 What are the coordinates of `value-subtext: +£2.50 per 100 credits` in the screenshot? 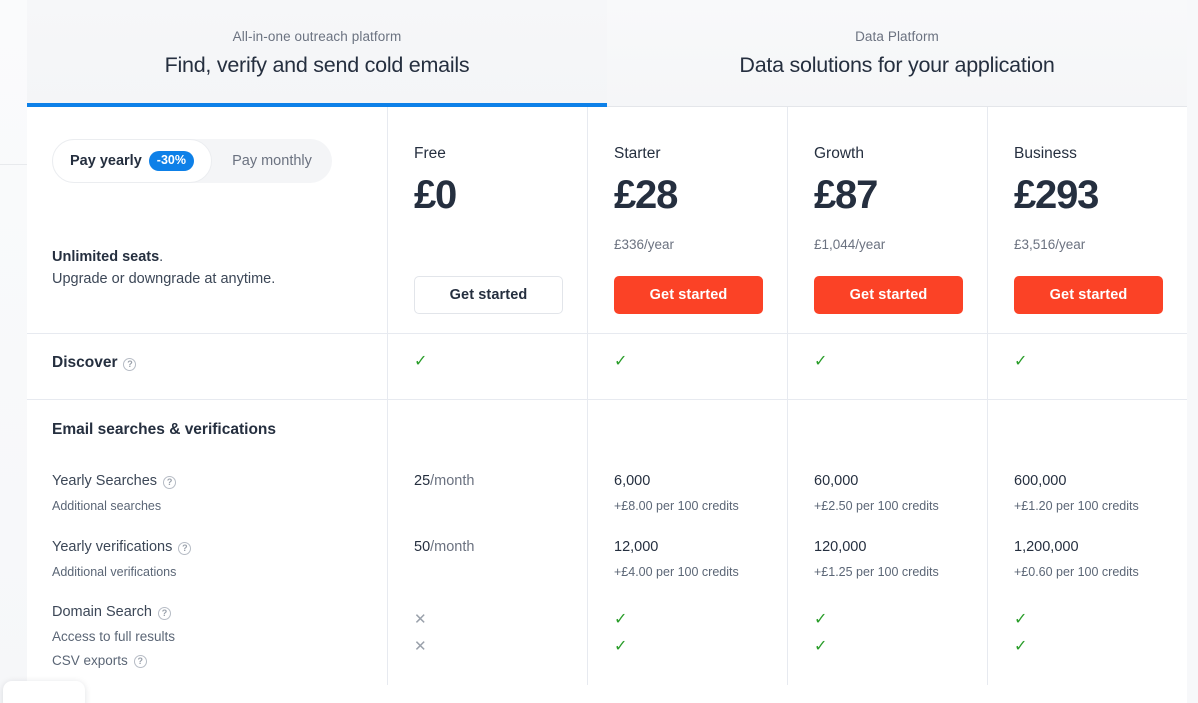 It's located at (876, 506).